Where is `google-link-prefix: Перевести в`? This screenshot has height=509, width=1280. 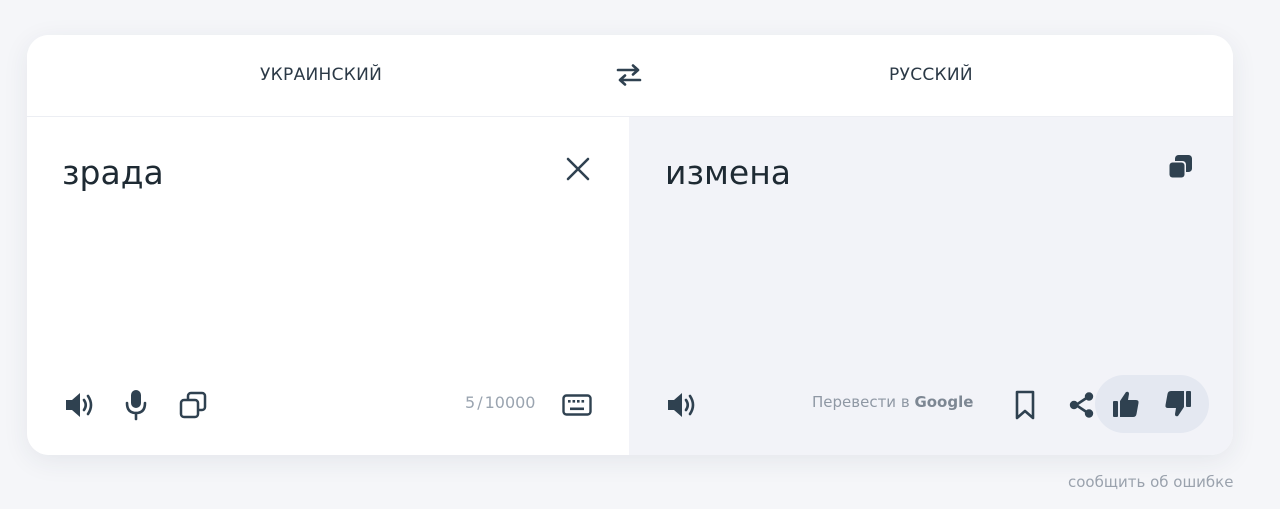
google-link-prefix: Перевести в is located at coordinates (863, 402).